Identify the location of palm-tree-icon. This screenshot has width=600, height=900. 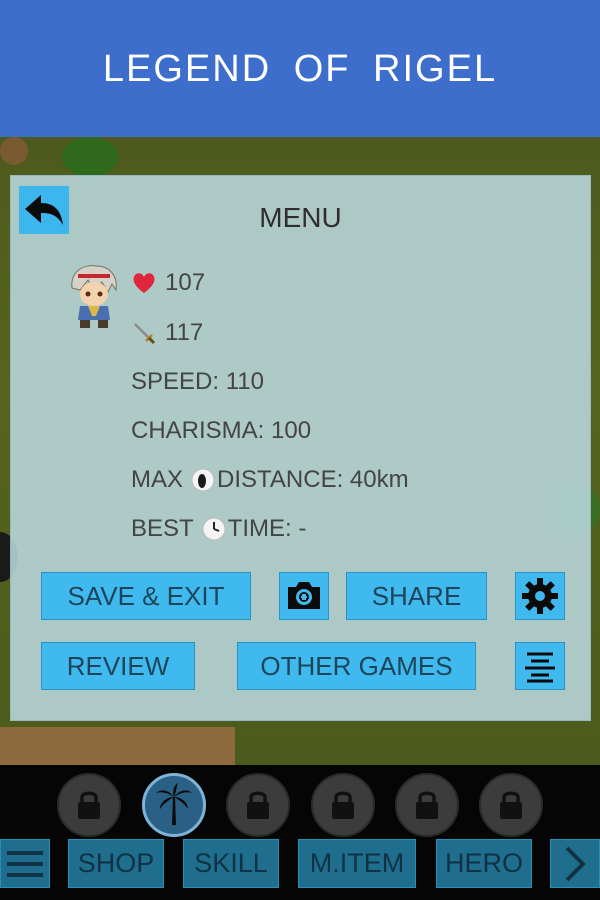
(174, 804).